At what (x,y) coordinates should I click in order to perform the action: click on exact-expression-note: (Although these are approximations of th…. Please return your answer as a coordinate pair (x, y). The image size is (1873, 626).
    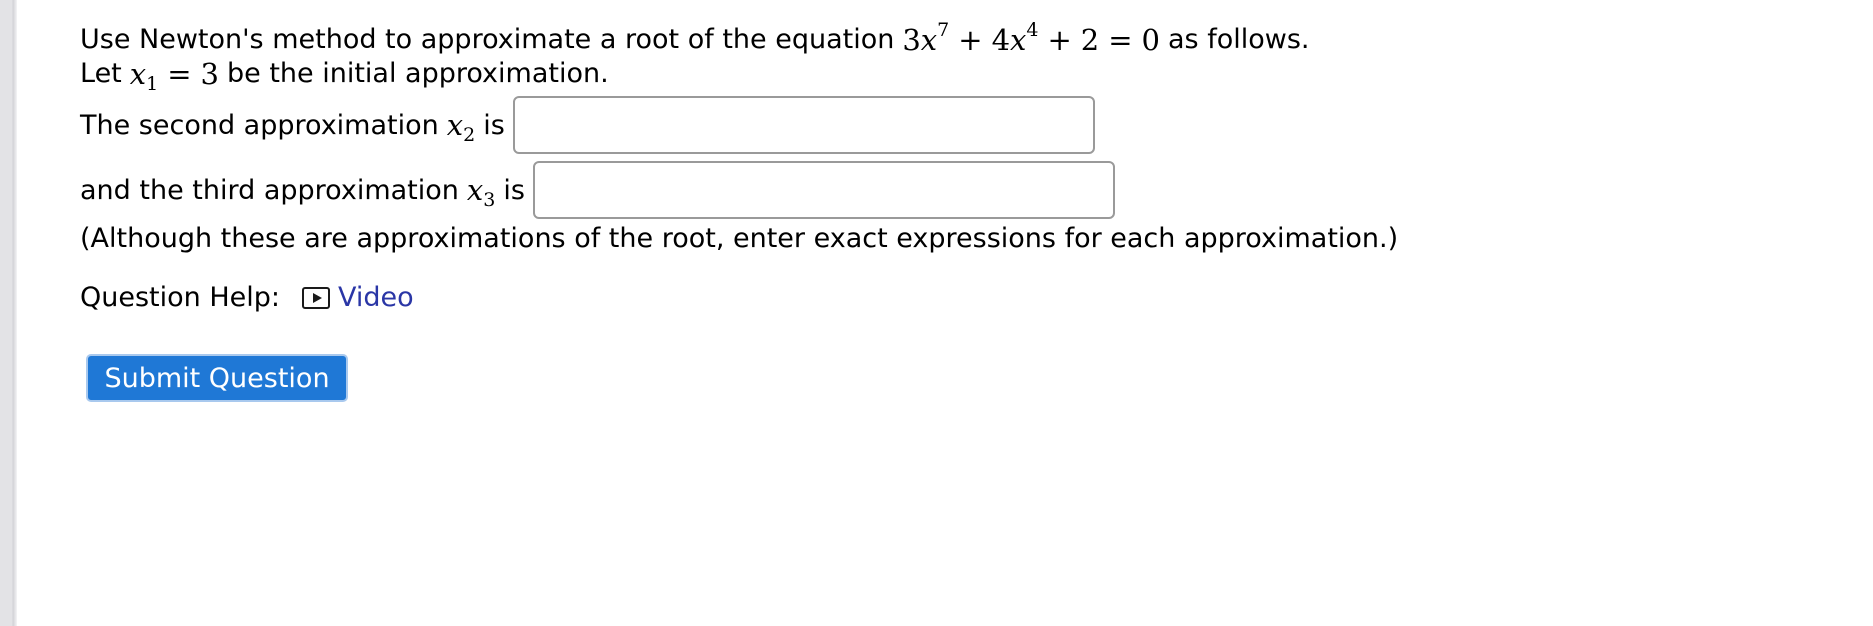
    Looking at the image, I should click on (739, 238).